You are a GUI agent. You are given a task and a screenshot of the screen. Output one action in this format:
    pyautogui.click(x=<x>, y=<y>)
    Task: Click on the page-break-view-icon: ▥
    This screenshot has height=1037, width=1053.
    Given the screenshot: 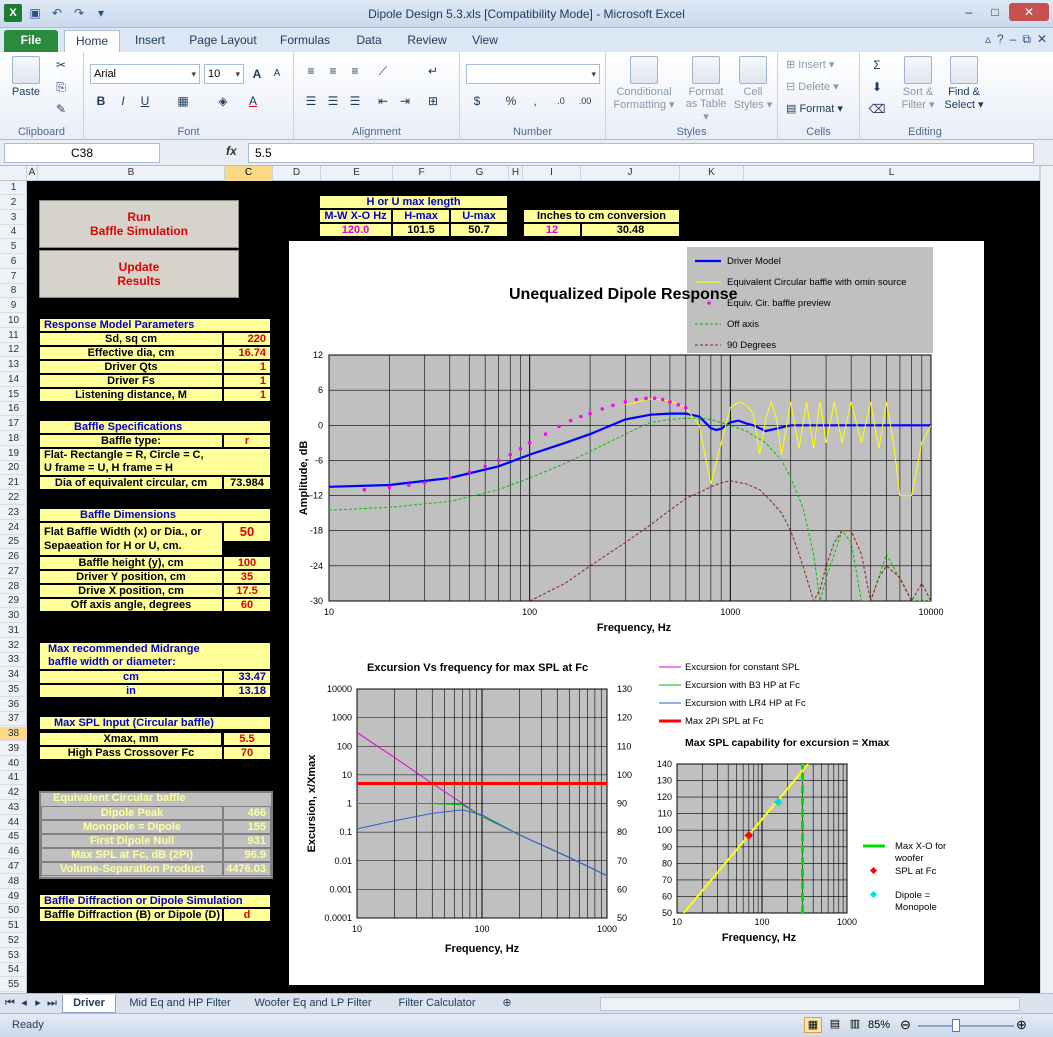 What is the action you would take?
    pyautogui.click(x=855, y=1023)
    